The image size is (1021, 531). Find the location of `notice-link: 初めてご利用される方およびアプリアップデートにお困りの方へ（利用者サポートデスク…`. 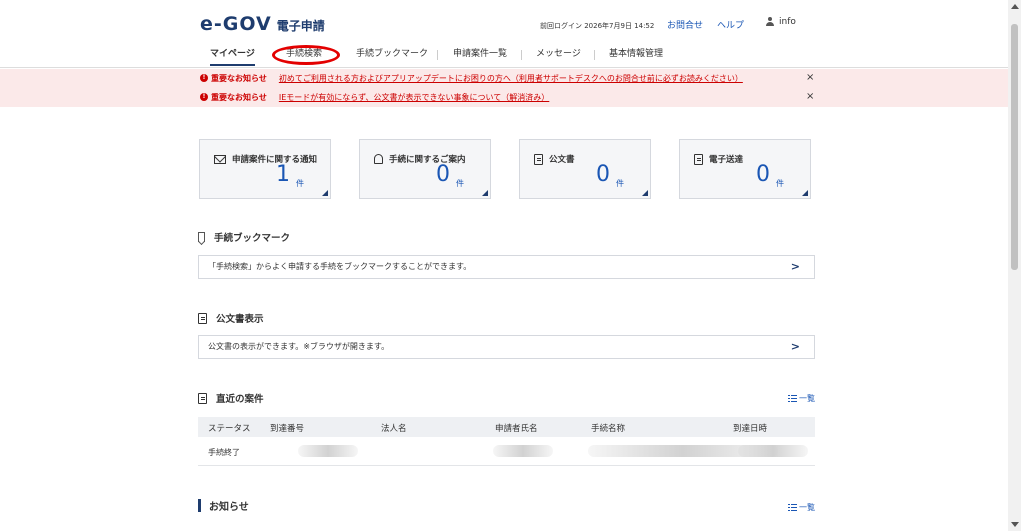

notice-link: 初めてご利用される方およびアプリアップデートにお困りの方へ（利用者サポートデスク… is located at coordinates (511, 78).